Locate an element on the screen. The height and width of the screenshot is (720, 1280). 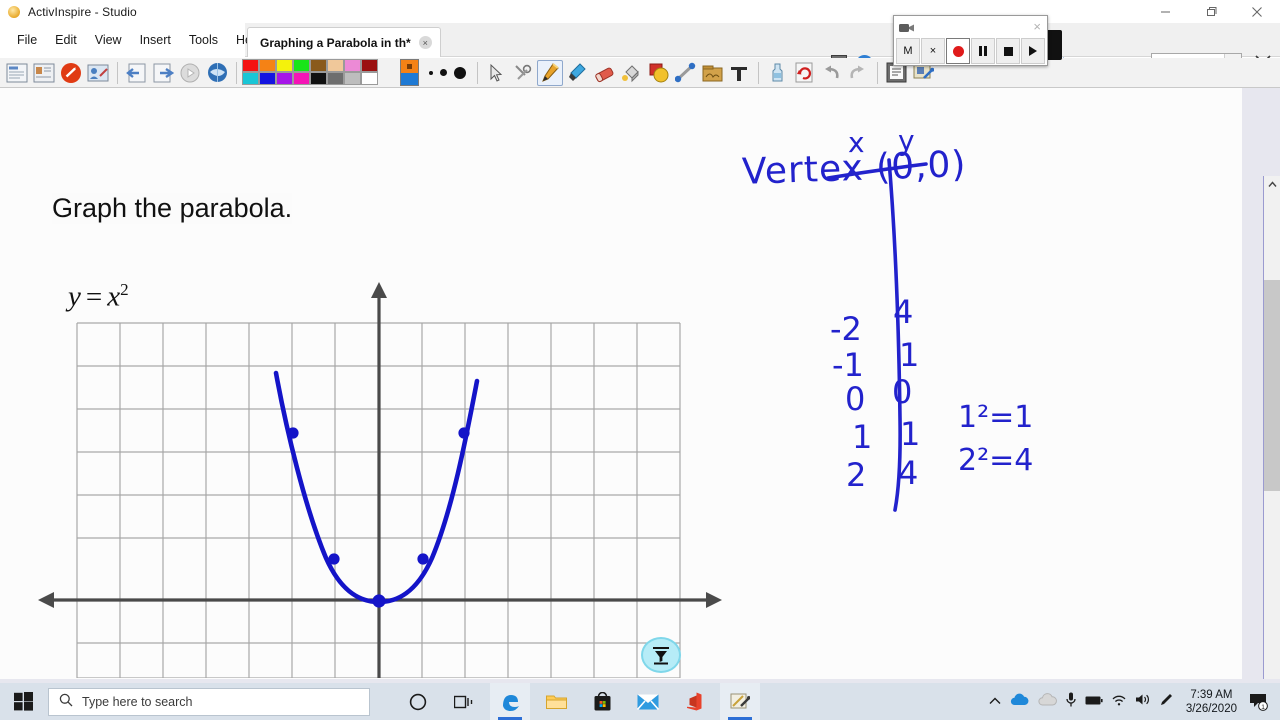
close-recorder-button: × is located at coordinates (933, 51).